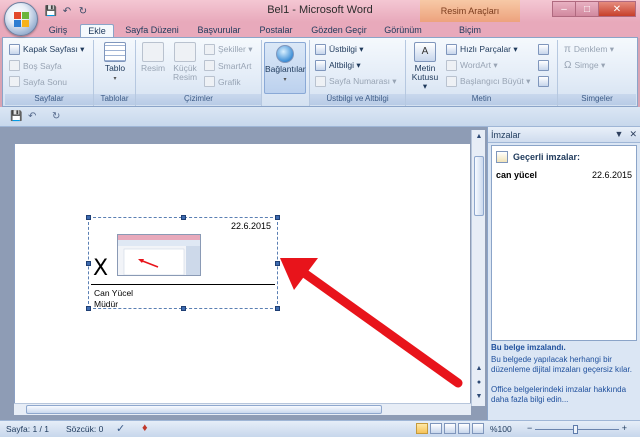 The height and width of the screenshot is (437, 640). What do you see at coordinates (320, 65) in the screenshot?
I see `footer-icon` at bounding box center [320, 65].